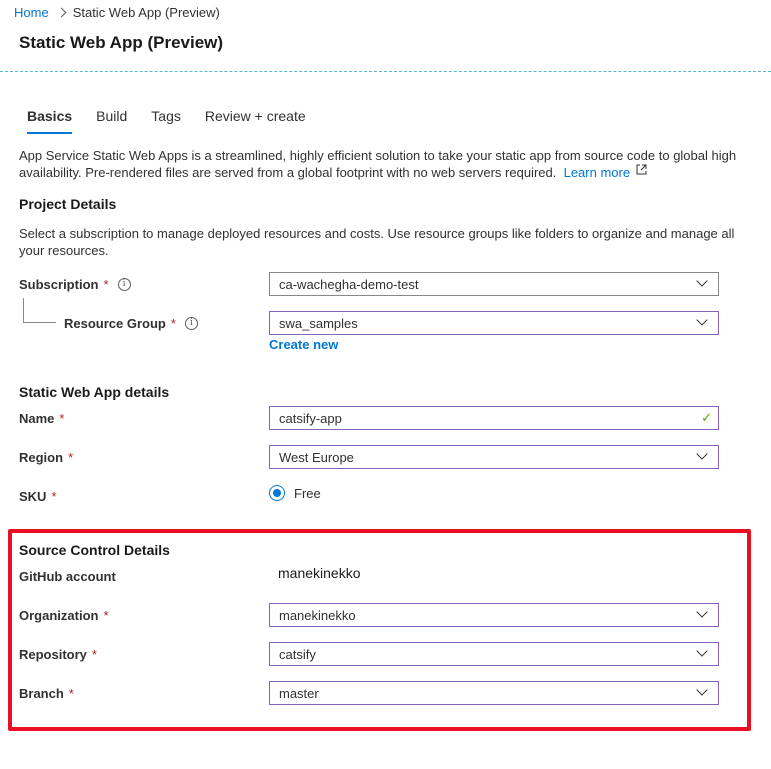 The width and height of the screenshot is (771, 769). Describe the element at coordinates (31, 12) in the screenshot. I see `breadcrumb-home-link: Home` at that location.